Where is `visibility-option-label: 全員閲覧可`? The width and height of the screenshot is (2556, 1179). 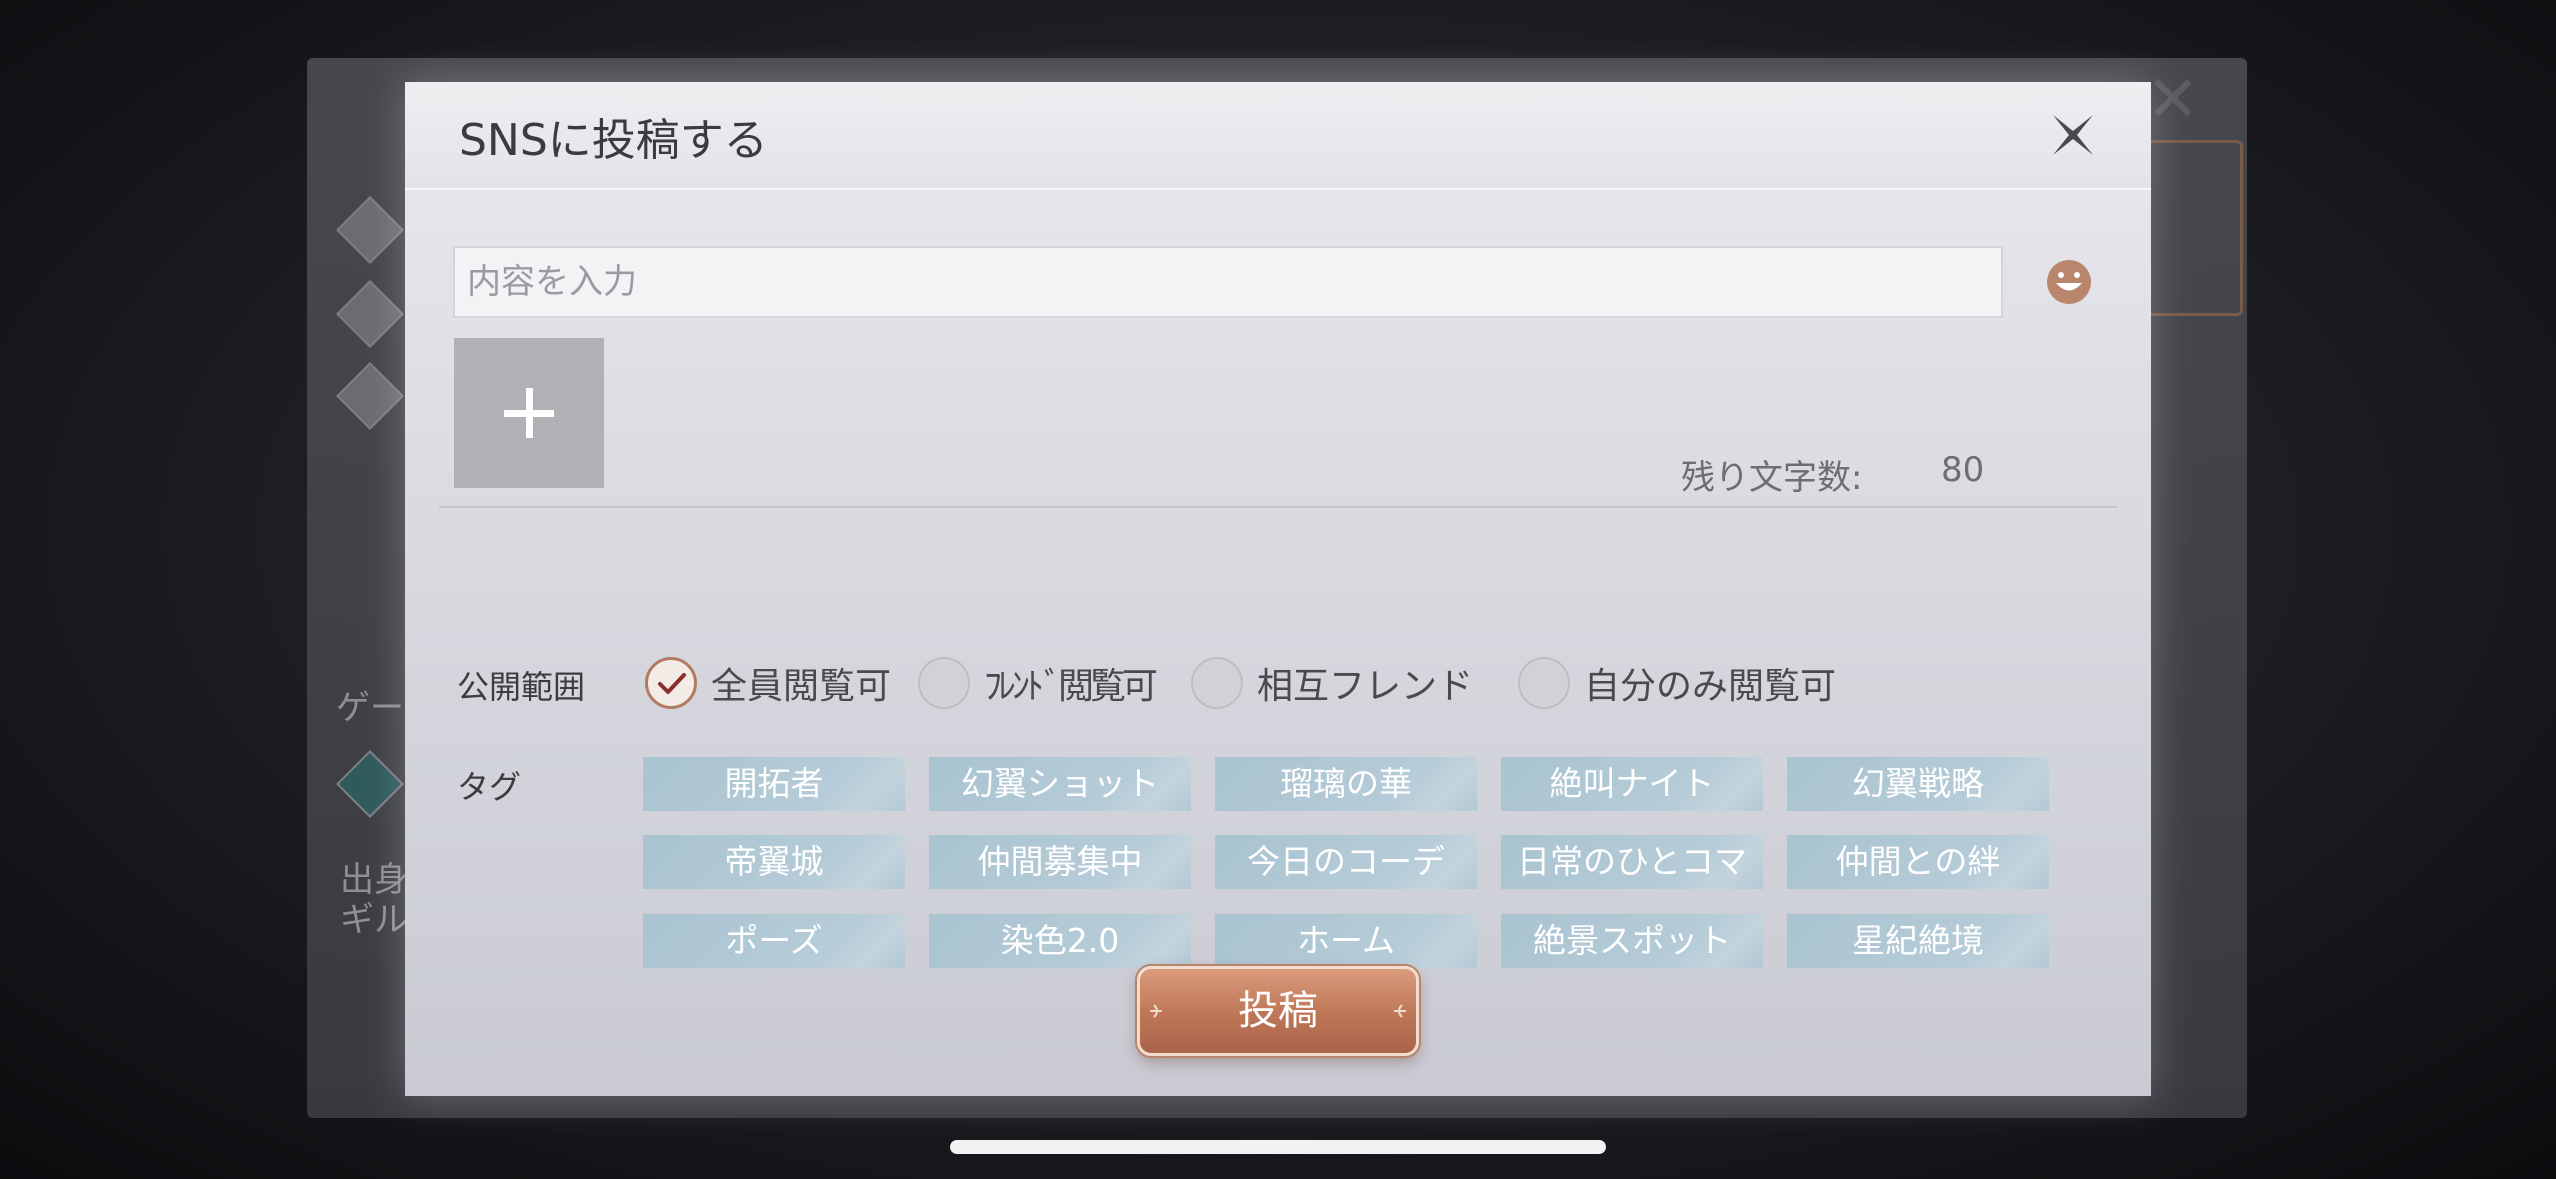 visibility-option-label: 全員閲覧可 is located at coordinates (801, 686).